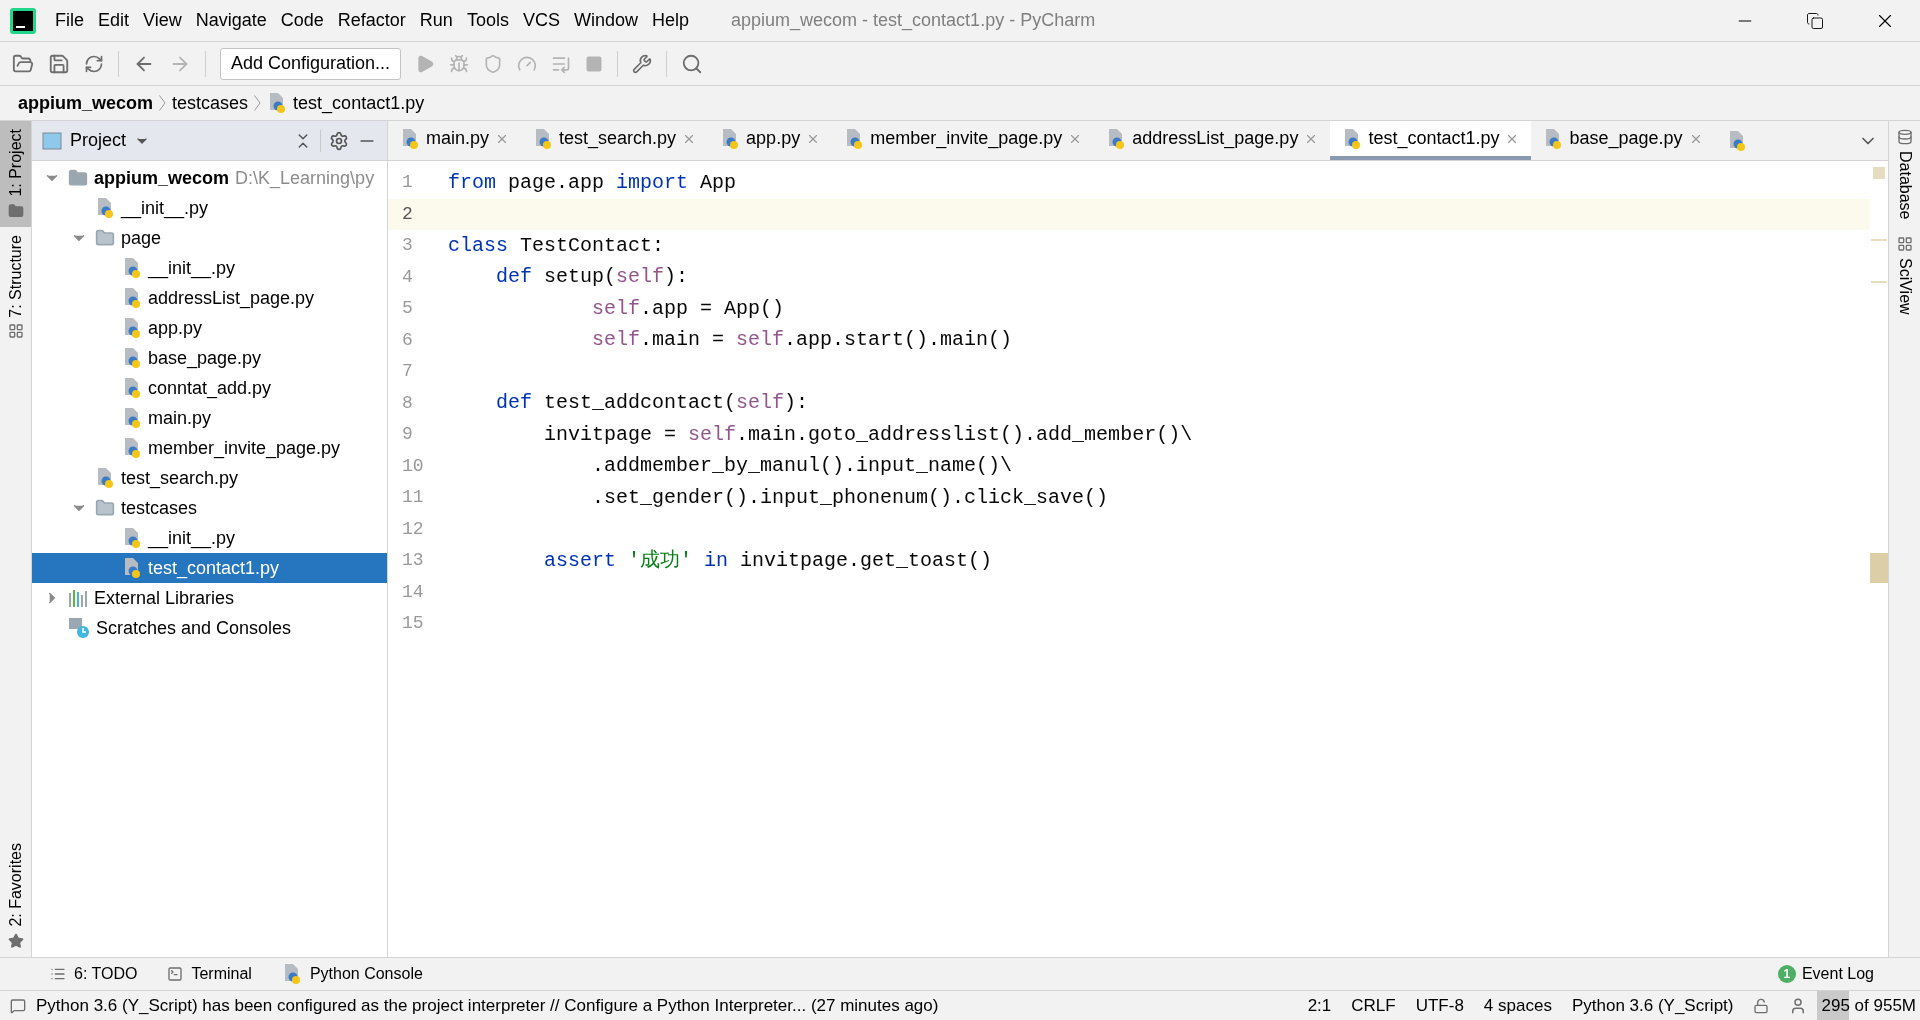 Image resolution: width=1920 pixels, height=1020 pixels. I want to click on editor-tab: test_search.py, so click(615, 140).